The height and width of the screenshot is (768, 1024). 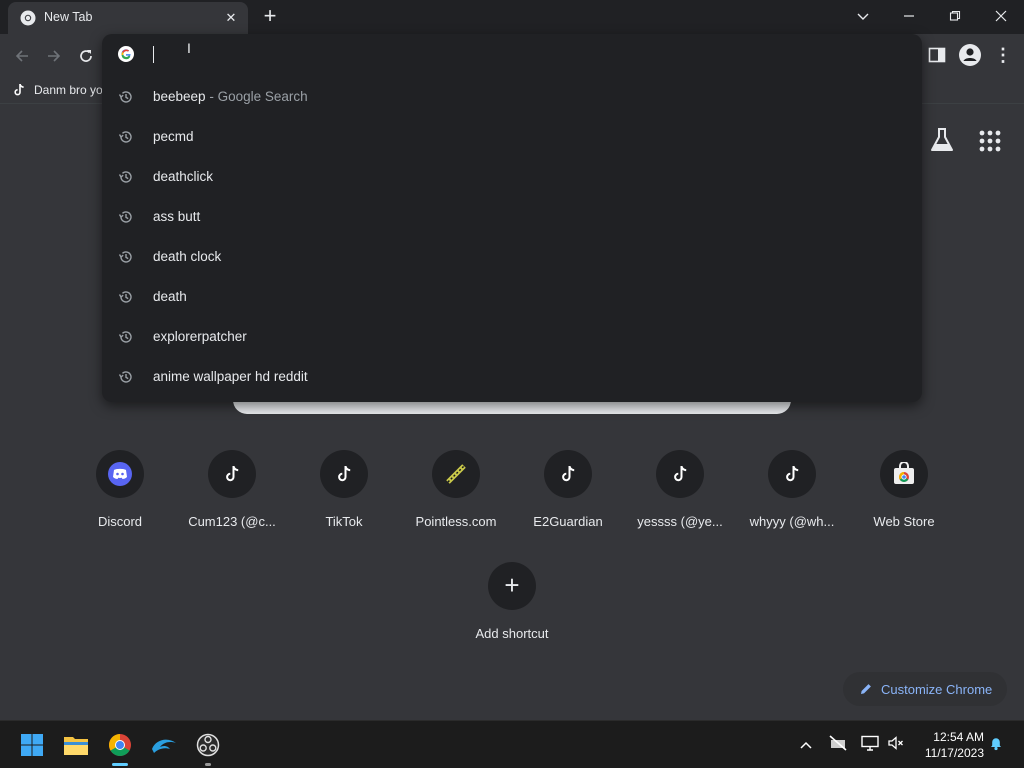 I want to click on running-indicator, so click(x=208, y=764).